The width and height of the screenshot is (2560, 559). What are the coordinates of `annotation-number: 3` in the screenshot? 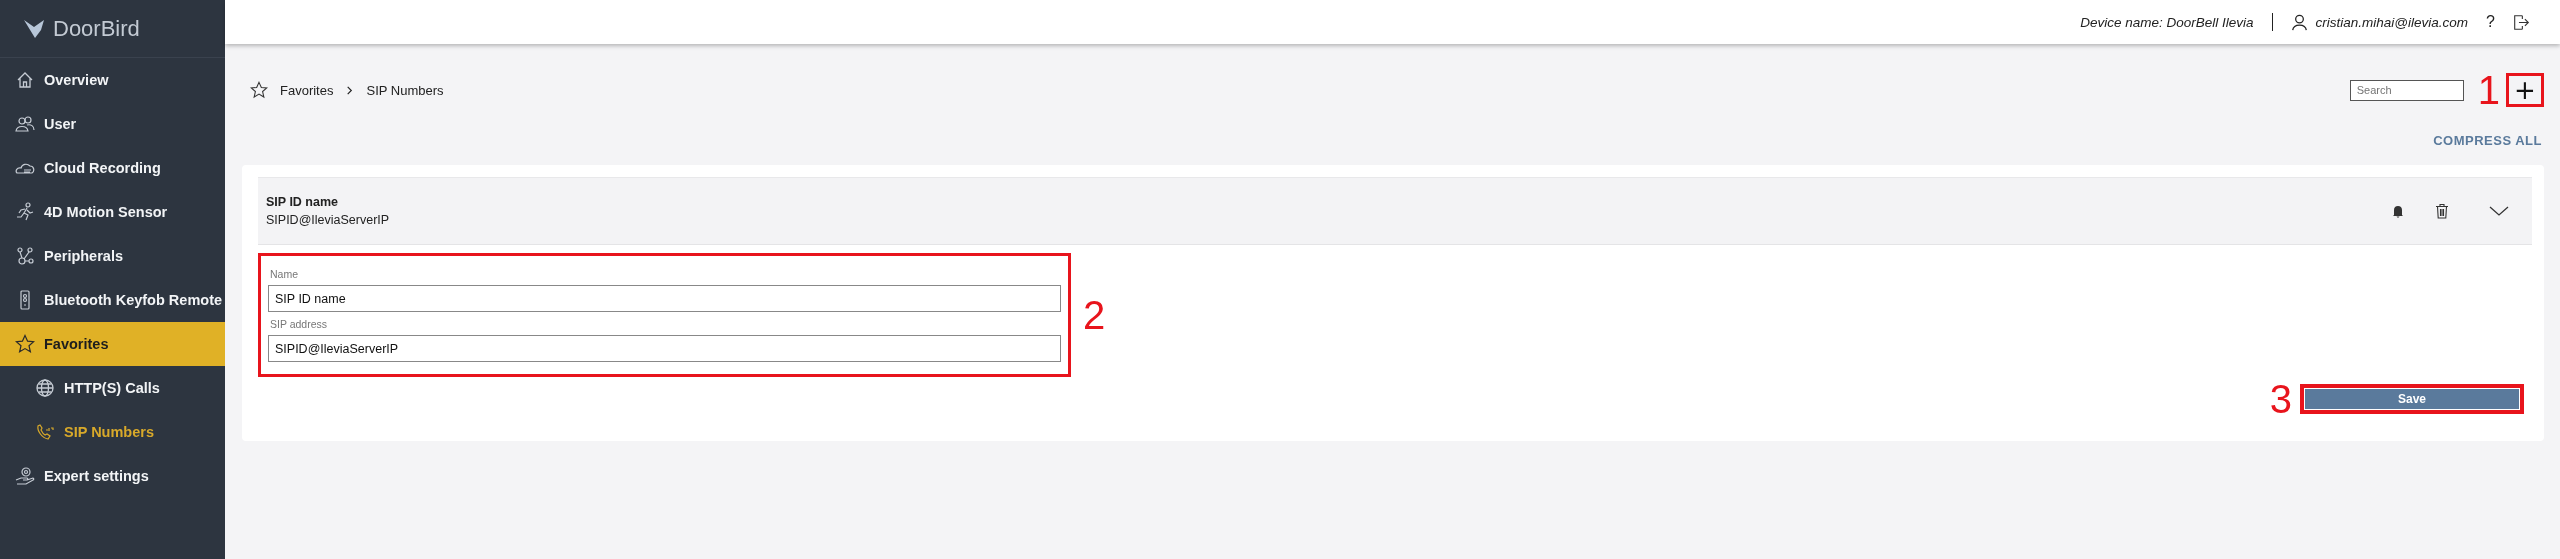 It's located at (2280, 399).